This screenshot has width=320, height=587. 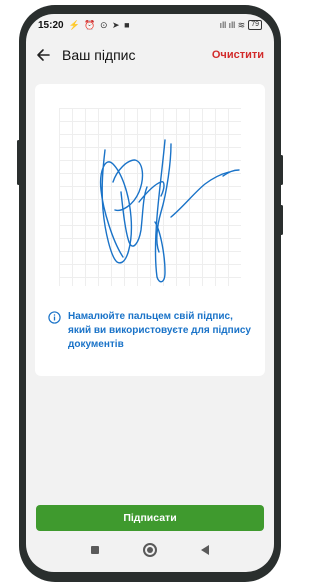 I want to click on signature-drawing, so click(x=169, y=211).